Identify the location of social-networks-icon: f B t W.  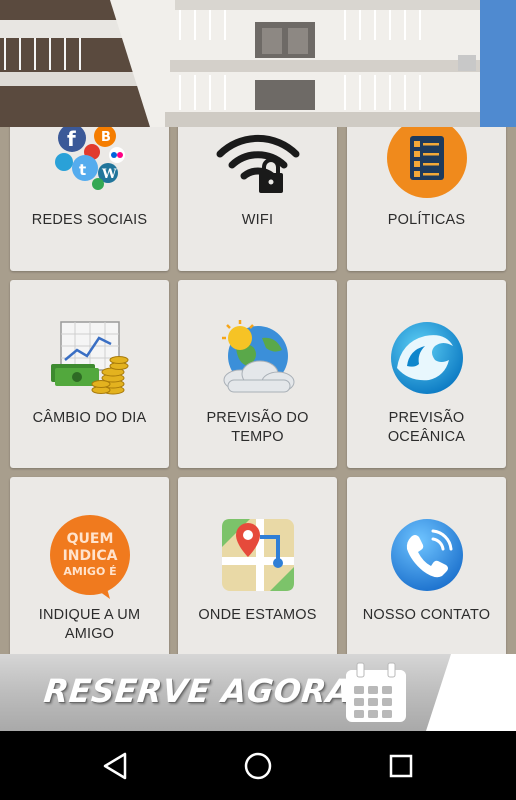
(89, 158).